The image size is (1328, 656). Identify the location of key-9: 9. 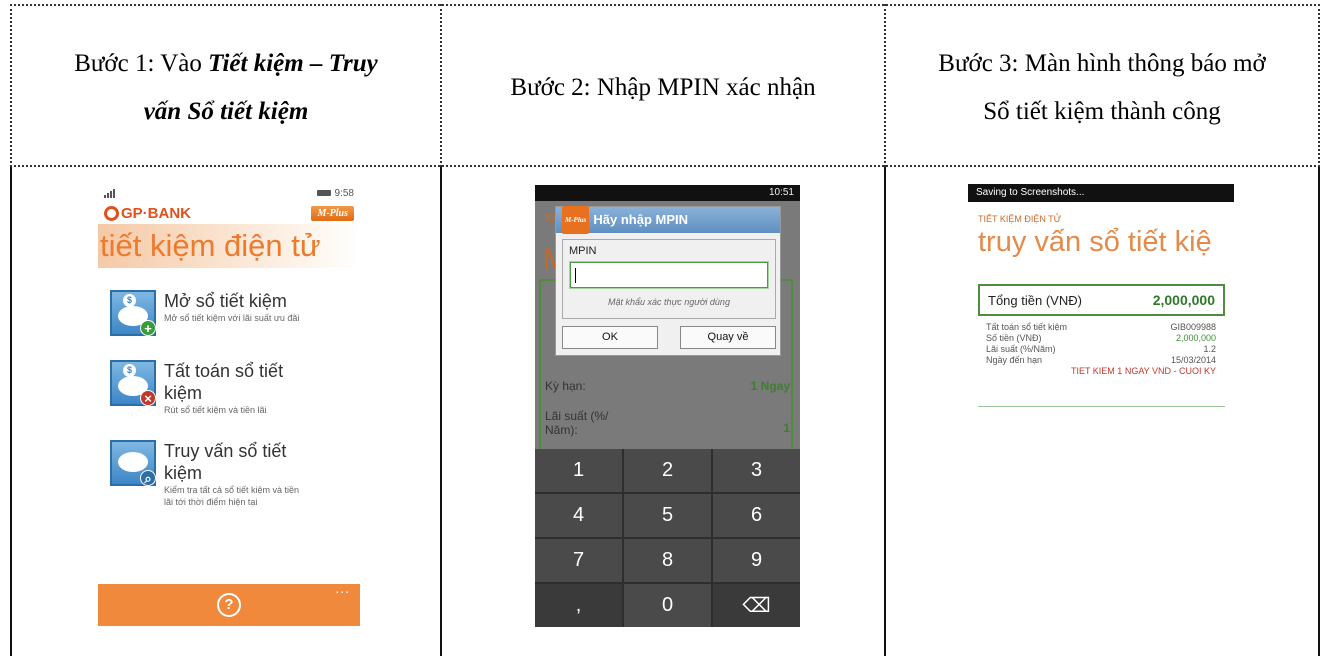
(756, 560).